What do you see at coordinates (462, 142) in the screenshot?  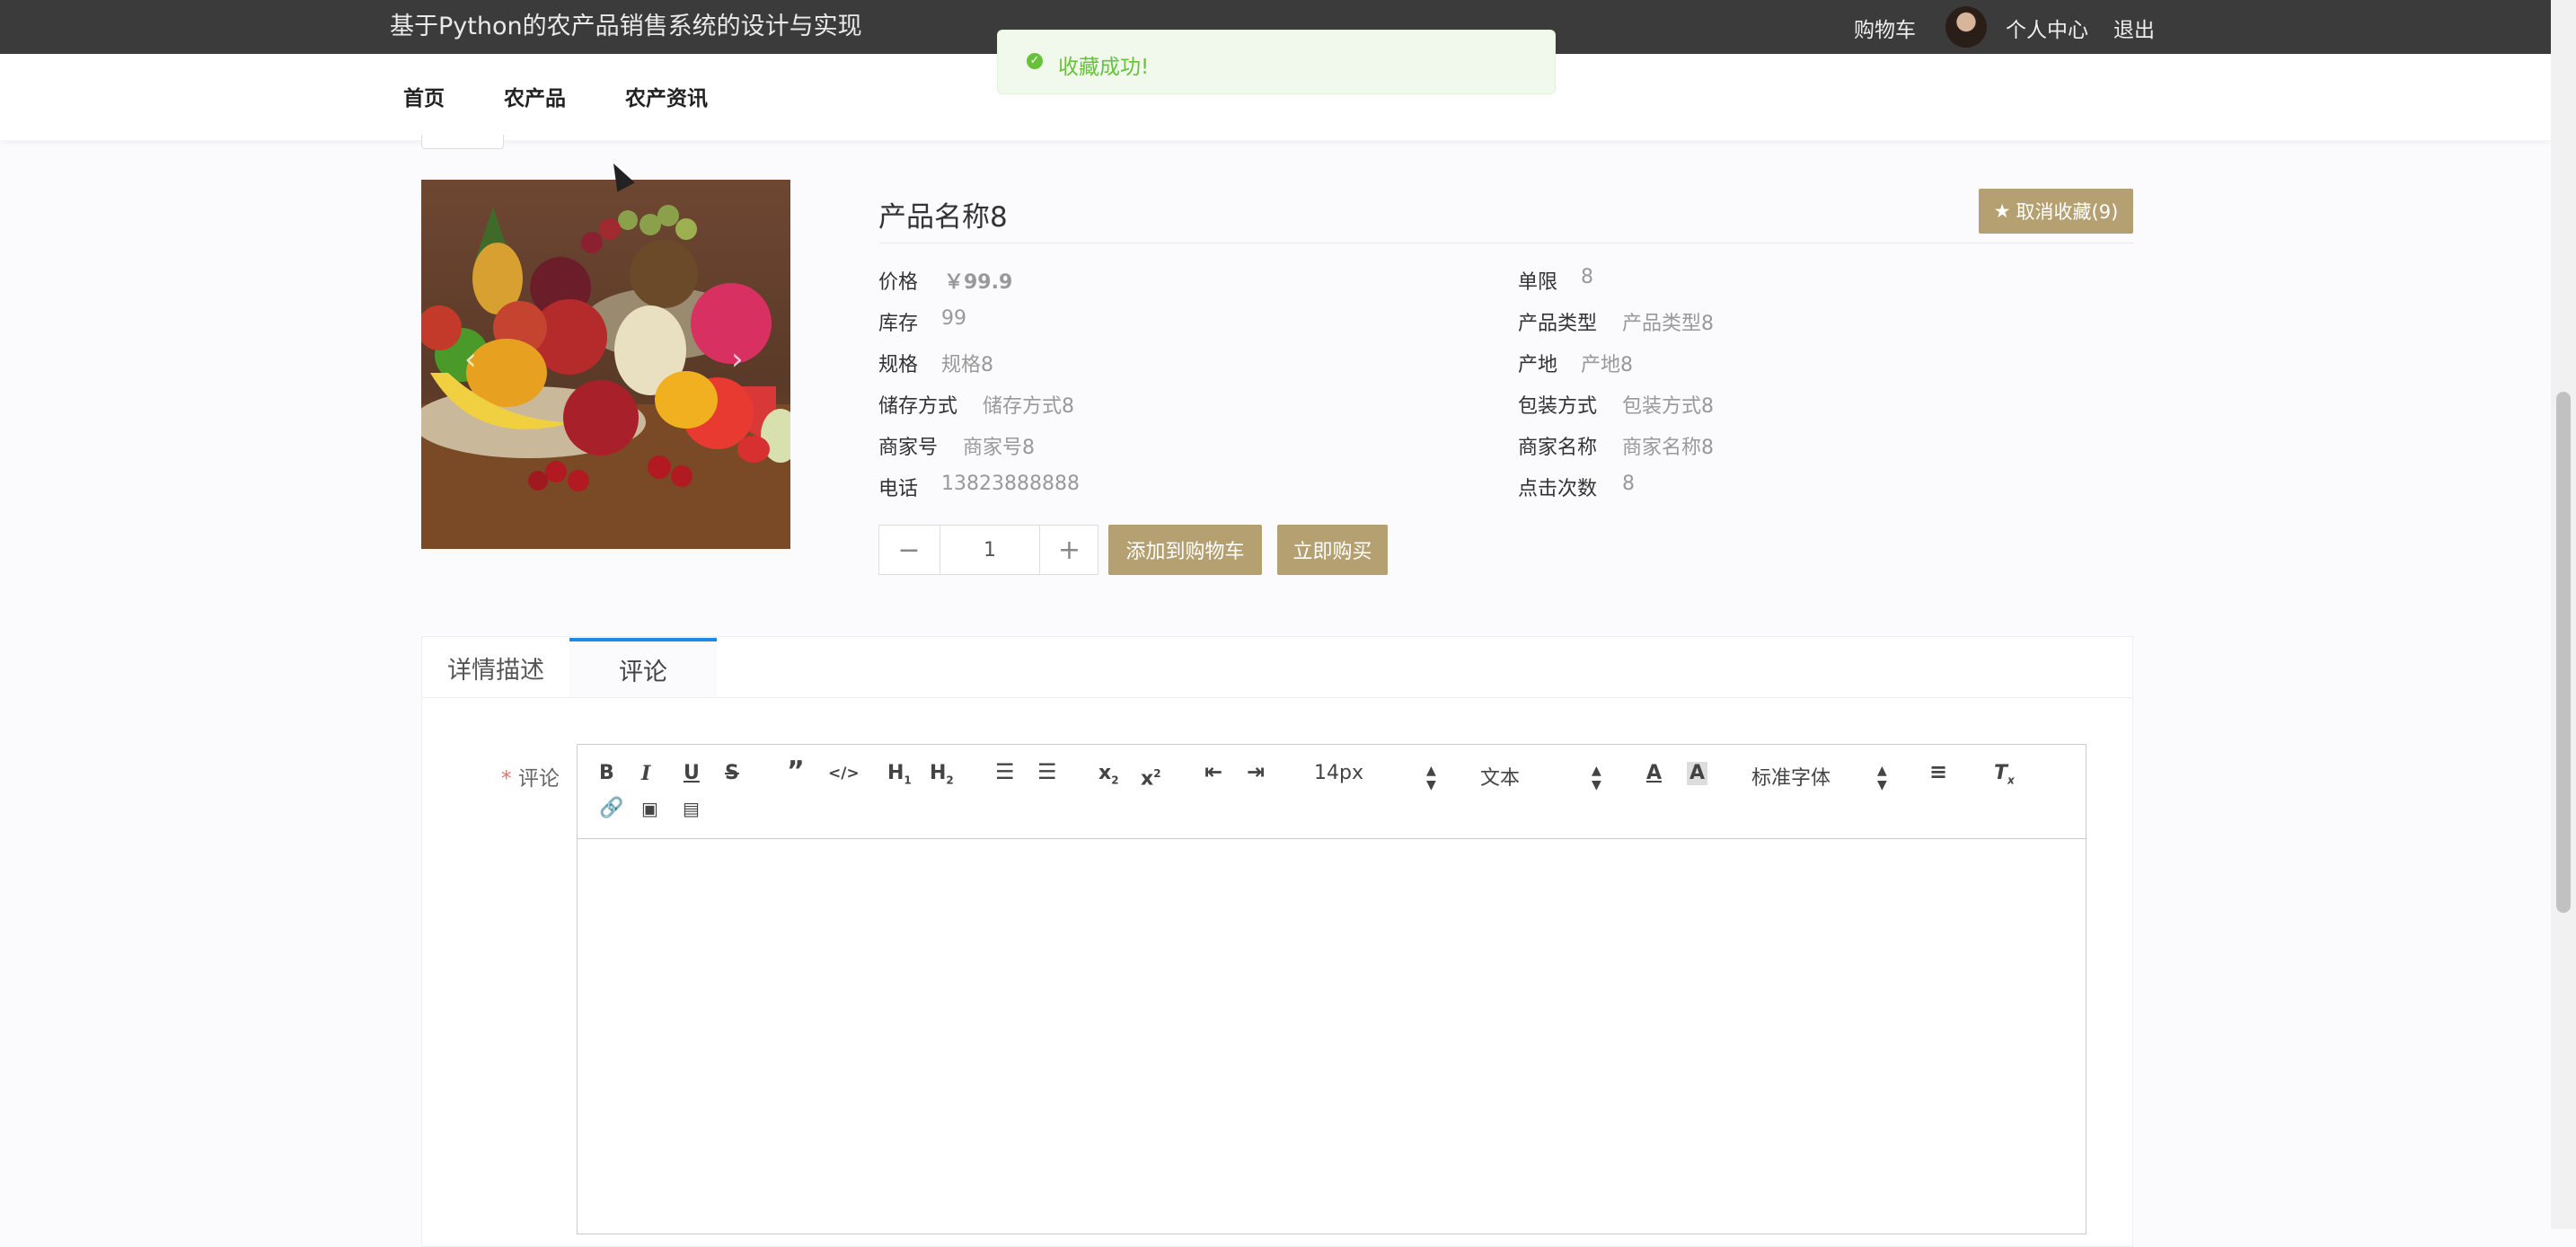 I see `back-button` at bounding box center [462, 142].